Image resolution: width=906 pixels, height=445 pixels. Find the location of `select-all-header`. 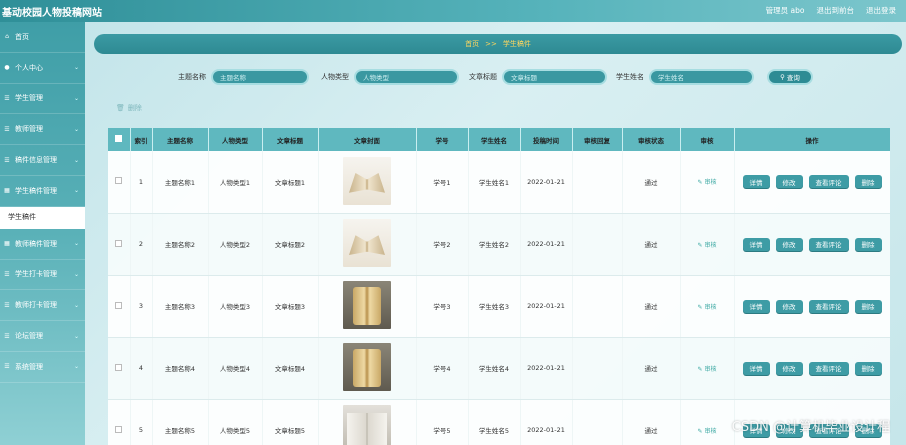

select-all-header is located at coordinates (119, 139).